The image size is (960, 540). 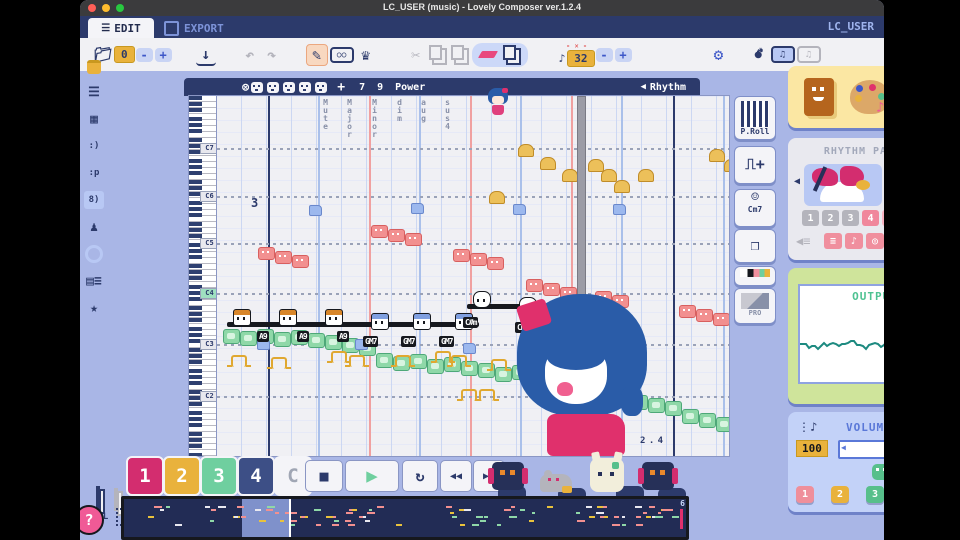 I want to click on timeline-view-window, so click(x=265, y=518).